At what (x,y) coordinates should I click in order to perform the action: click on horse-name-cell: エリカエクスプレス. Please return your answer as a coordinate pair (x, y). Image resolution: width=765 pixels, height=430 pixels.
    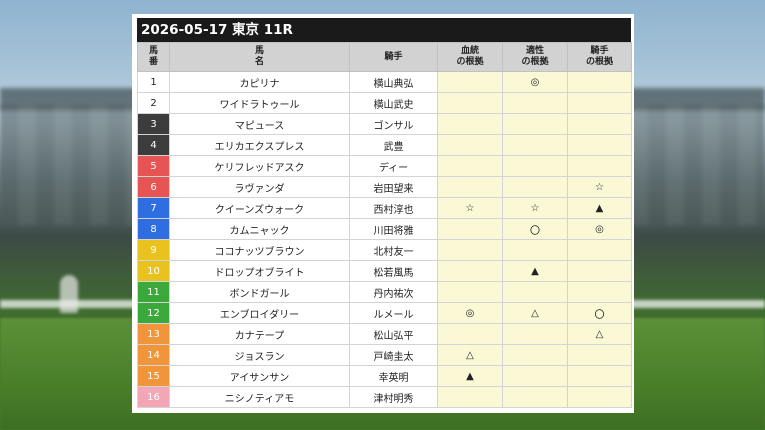
    Looking at the image, I should click on (259, 145).